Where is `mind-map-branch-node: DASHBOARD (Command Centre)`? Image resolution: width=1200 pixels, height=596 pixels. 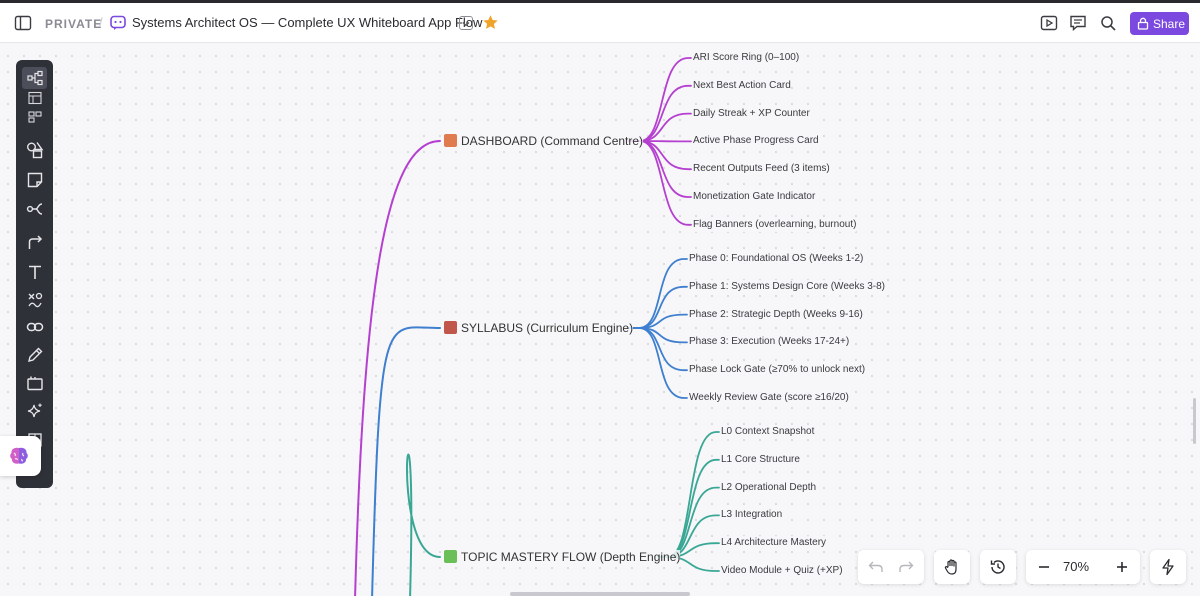
mind-map-branch-node: DASHBOARD (Command Centre) is located at coordinates (544, 141).